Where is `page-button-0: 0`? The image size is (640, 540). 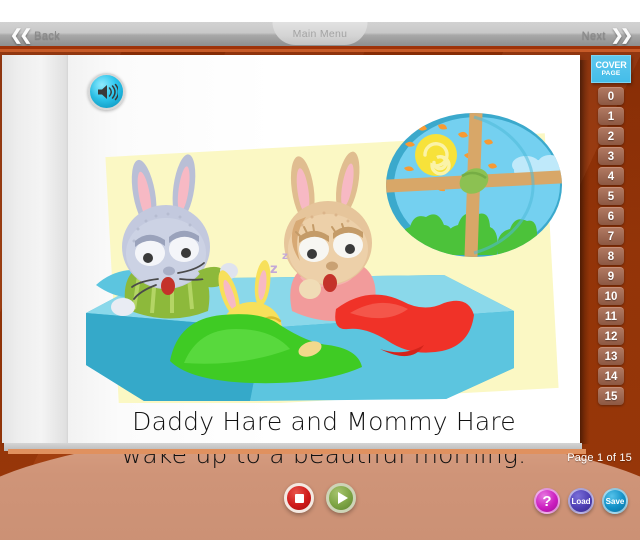
page-button-0: 0 is located at coordinates (611, 96).